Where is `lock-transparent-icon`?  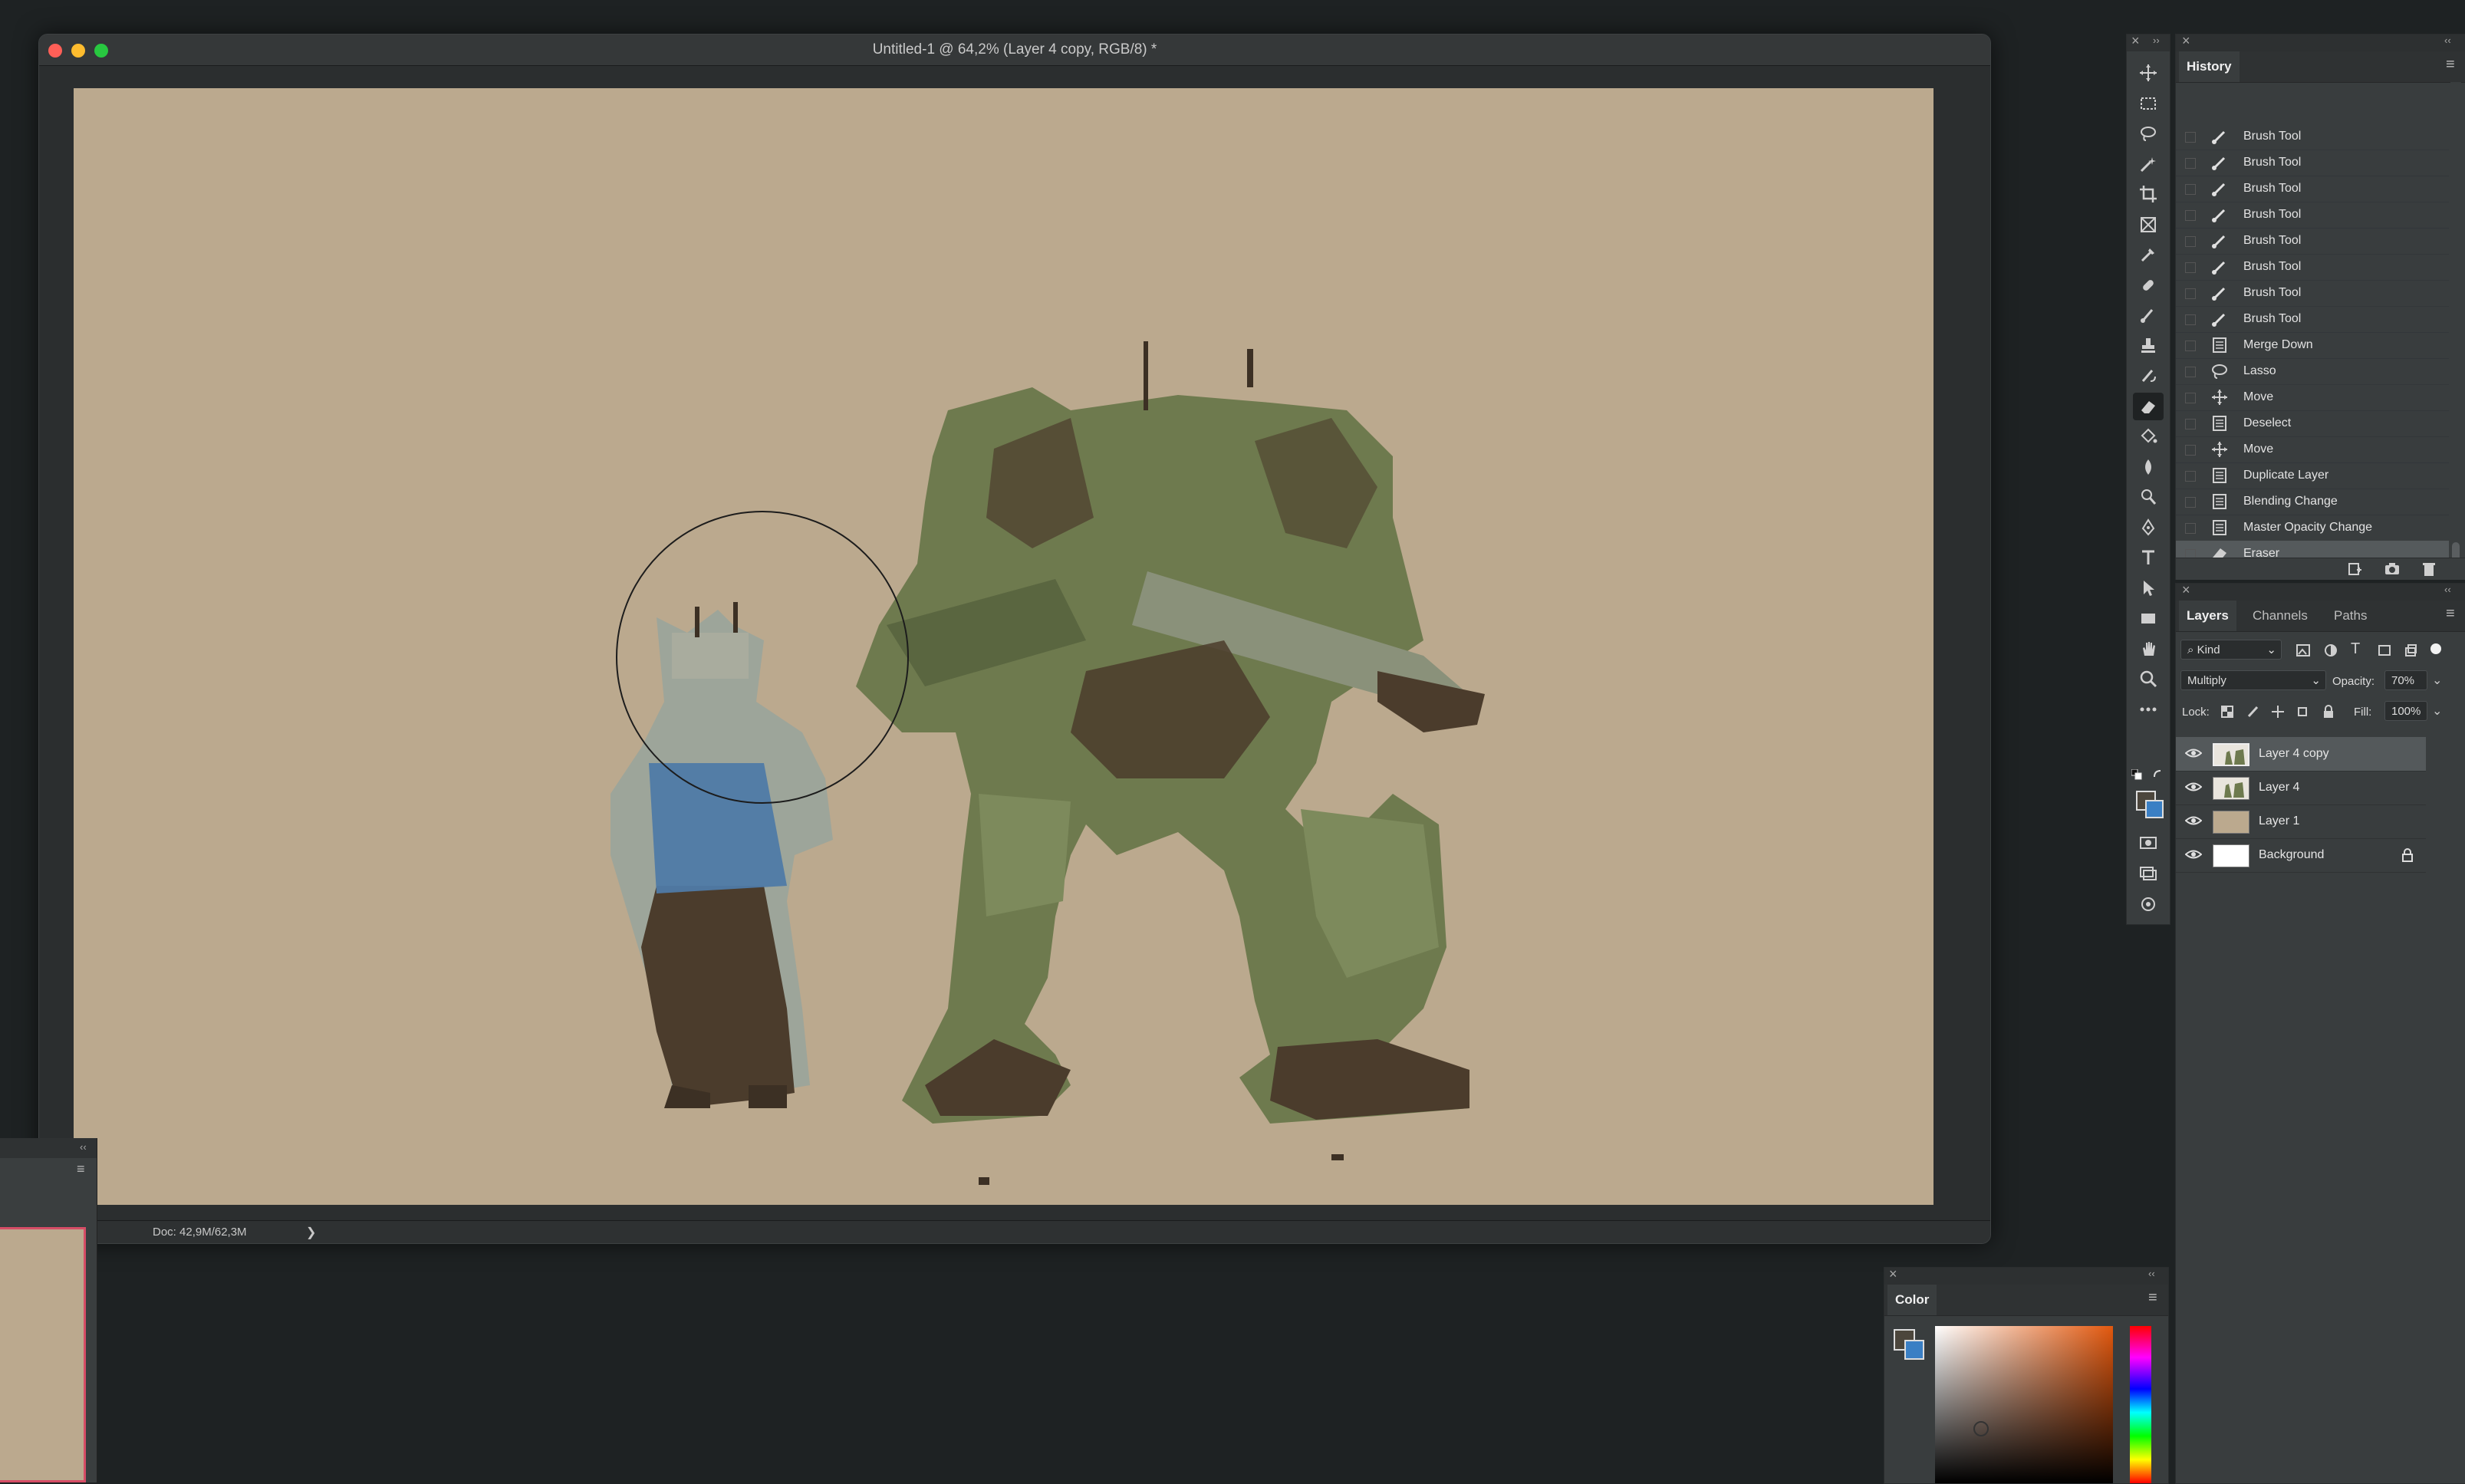 lock-transparent-icon is located at coordinates (2227, 712).